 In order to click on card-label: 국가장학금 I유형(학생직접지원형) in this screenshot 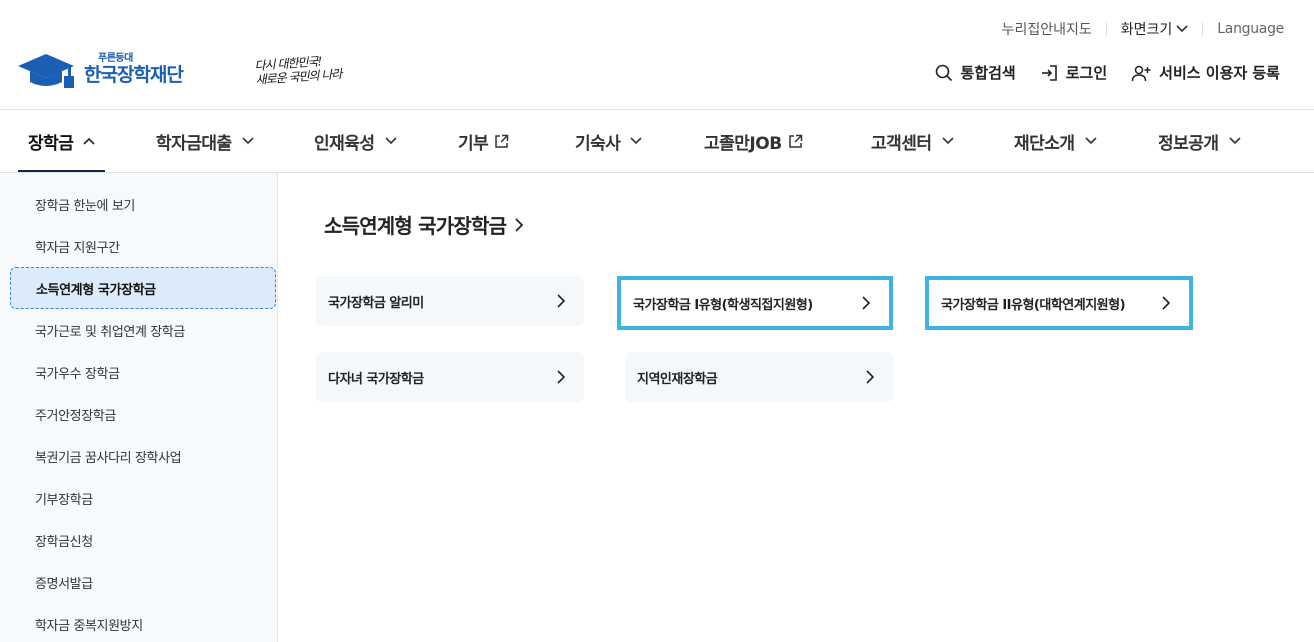, I will do `click(723, 305)`.